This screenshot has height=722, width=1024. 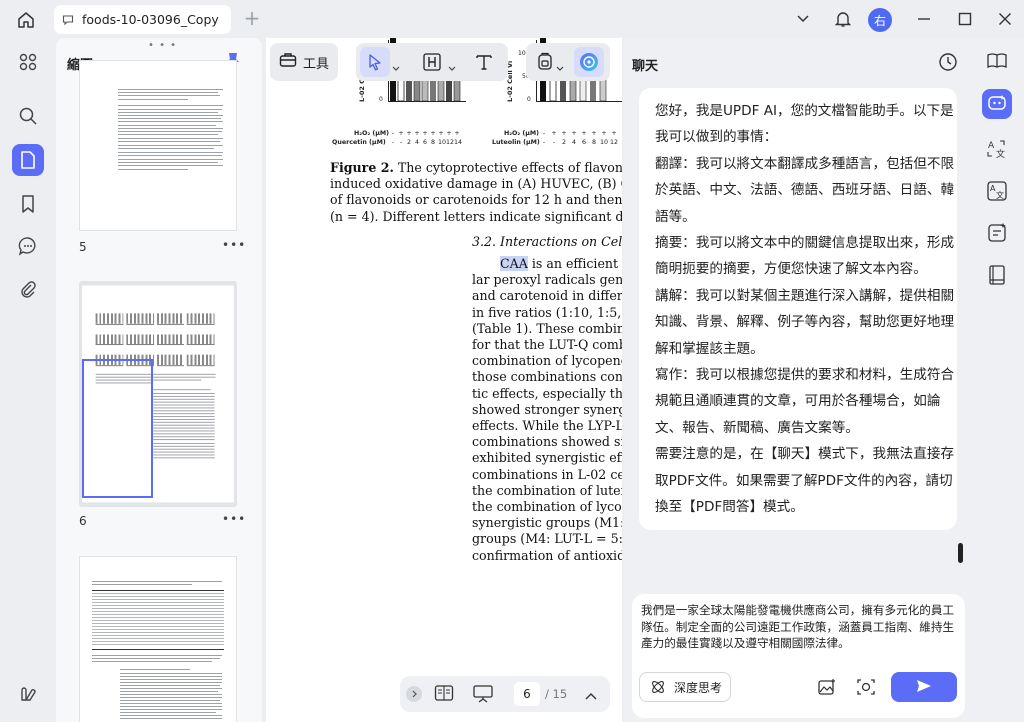 What do you see at coordinates (28, 380) in the screenshot?
I see `left-tool-rail` at bounding box center [28, 380].